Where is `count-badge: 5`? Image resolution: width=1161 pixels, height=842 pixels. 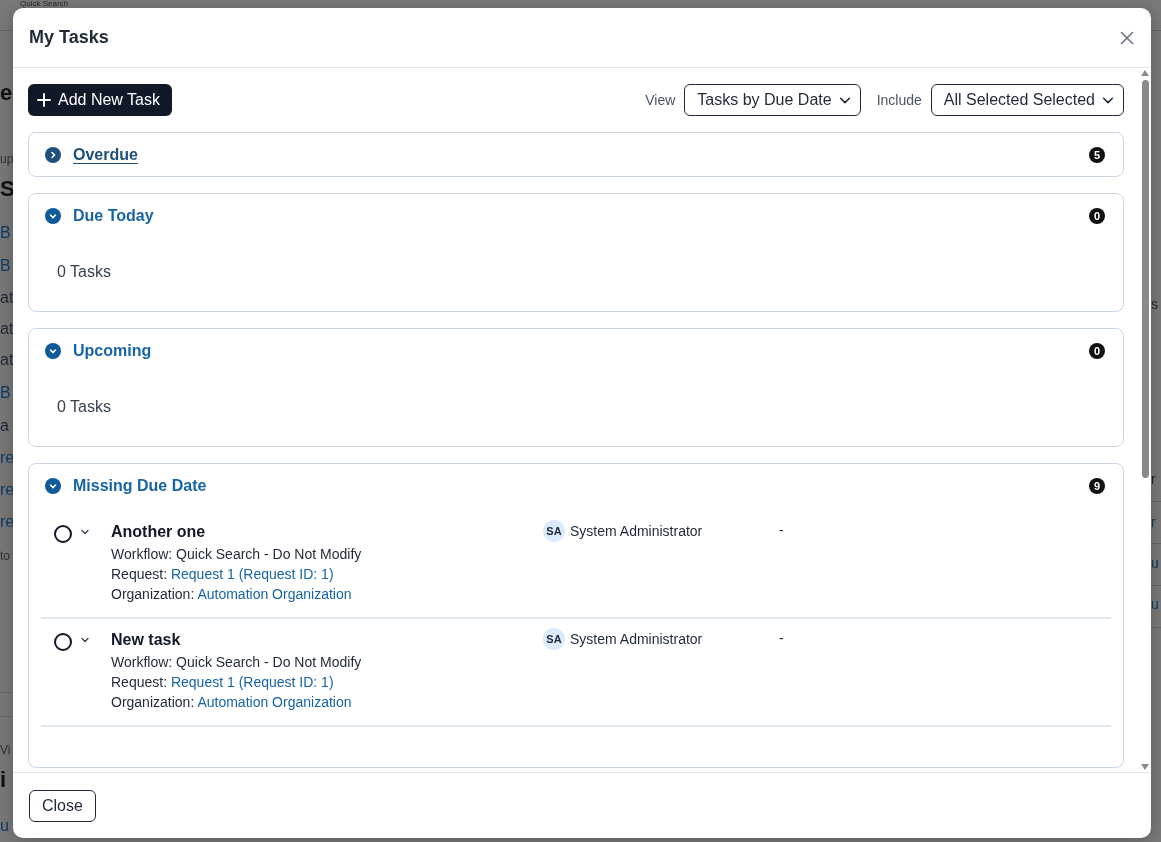 count-badge: 5 is located at coordinates (1097, 155).